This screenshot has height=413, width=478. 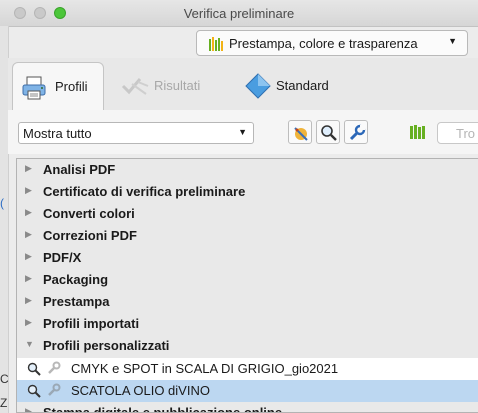 I want to click on search-input: Tro, so click(x=457, y=133).